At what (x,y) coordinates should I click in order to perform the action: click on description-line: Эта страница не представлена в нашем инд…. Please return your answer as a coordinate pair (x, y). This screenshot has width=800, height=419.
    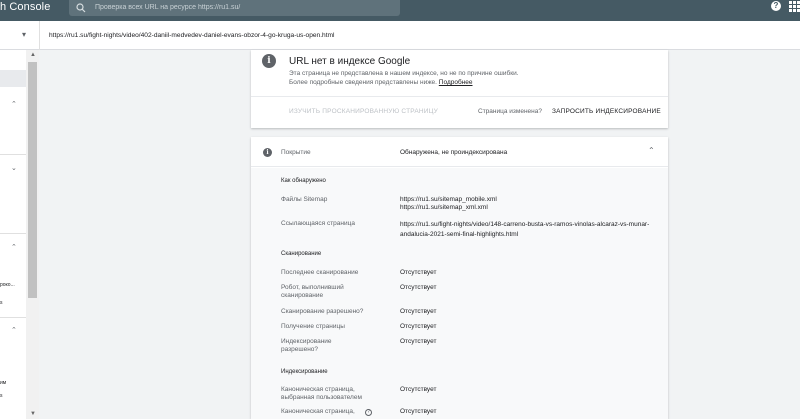
    Looking at the image, I should click on (404, 73).